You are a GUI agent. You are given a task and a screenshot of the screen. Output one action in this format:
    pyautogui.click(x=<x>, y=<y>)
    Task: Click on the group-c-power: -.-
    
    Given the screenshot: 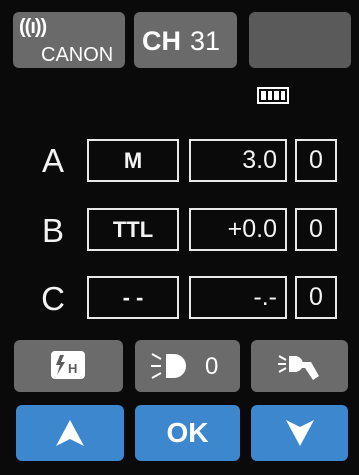 What is the action you would take?
    pyautogui.click(x=238, y=297)
    